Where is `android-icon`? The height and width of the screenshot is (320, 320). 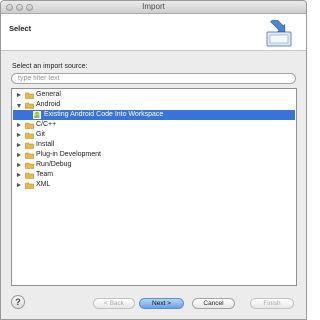
android-icon is located at coordinates (37, 115).